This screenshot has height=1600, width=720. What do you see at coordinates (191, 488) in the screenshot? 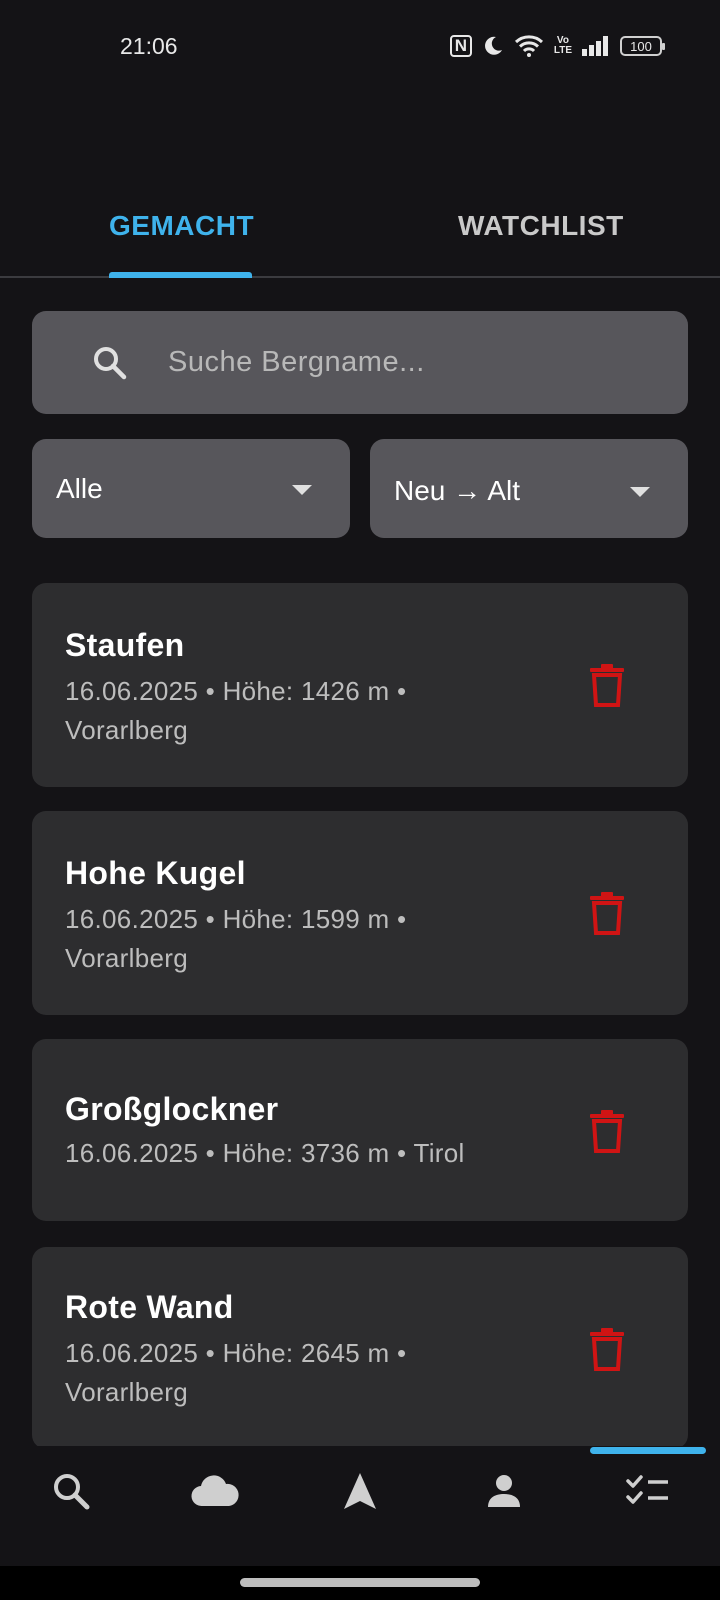
I see `filter-dropdown: Alle` at bounding box center [191, 488].